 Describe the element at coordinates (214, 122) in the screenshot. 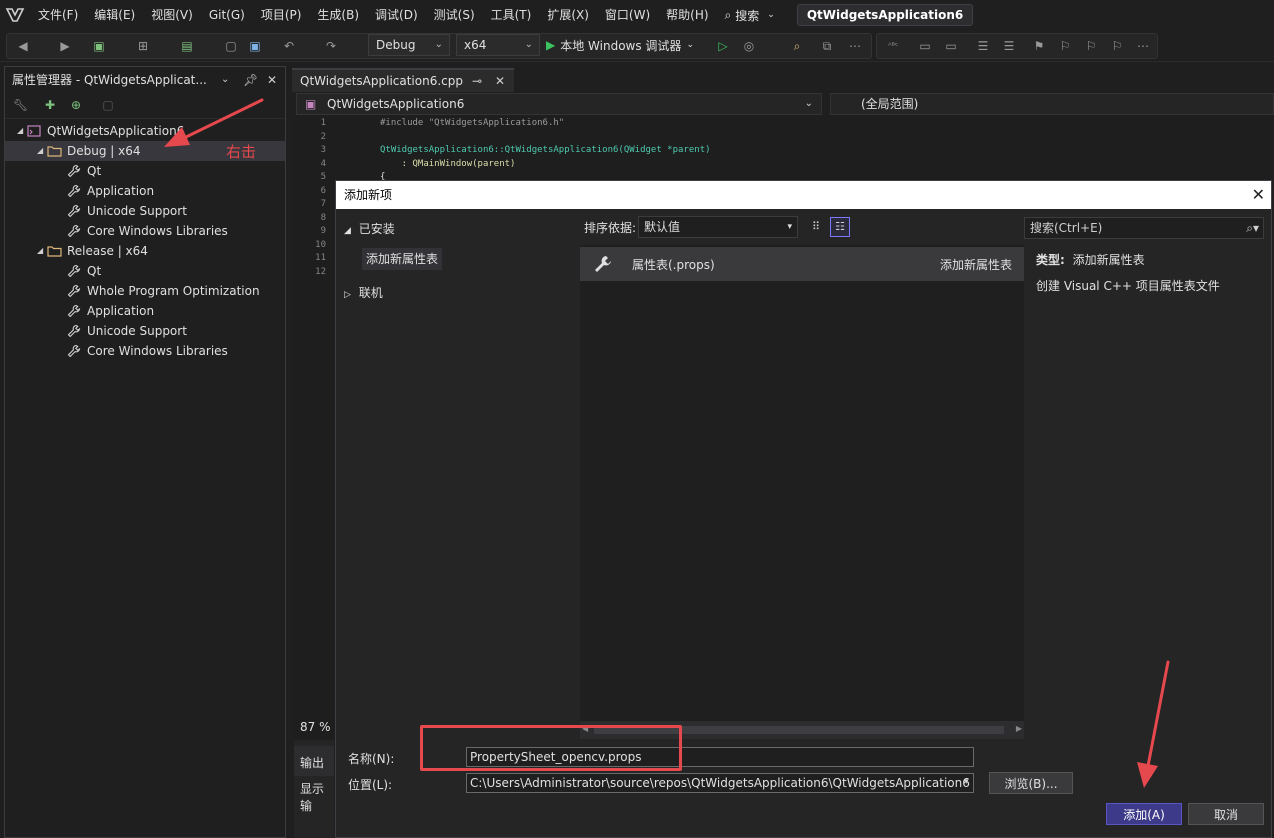

I see `annotation-arrow-right-click` at that location.